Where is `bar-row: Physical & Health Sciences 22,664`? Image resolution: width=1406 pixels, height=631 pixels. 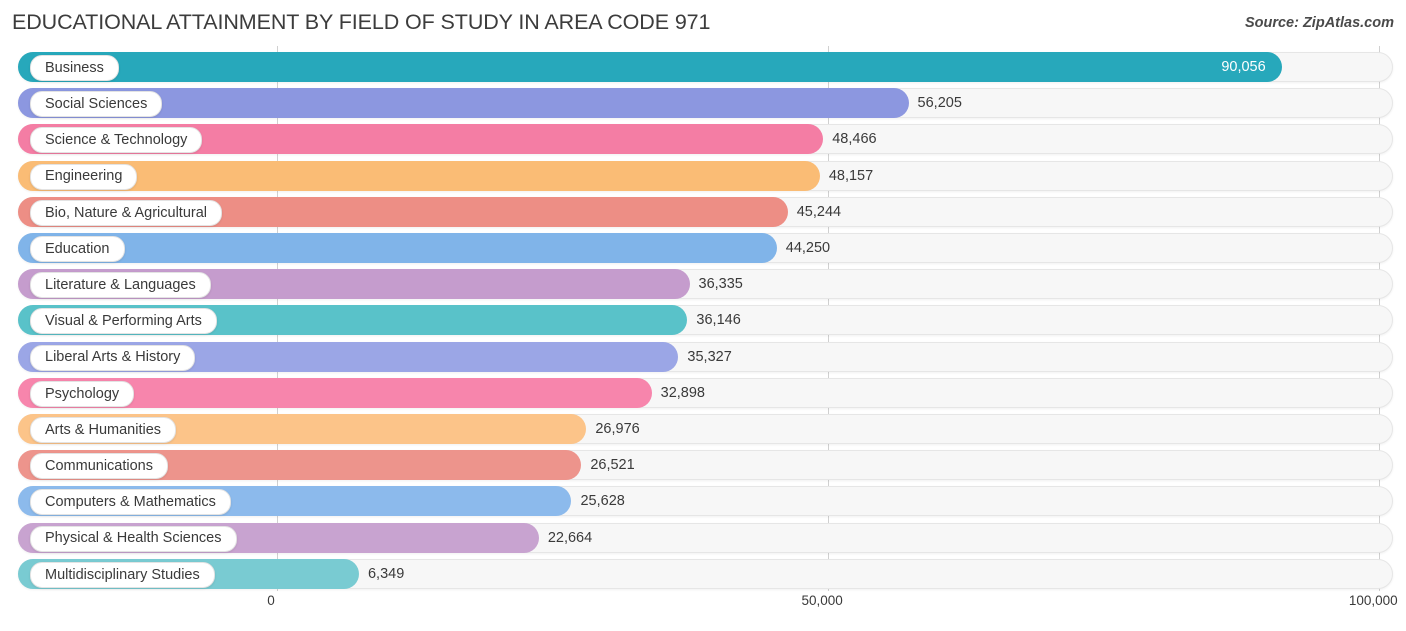 bar-row: Physical & Health Sciences 22,664 is located at coordinates (703, 537).